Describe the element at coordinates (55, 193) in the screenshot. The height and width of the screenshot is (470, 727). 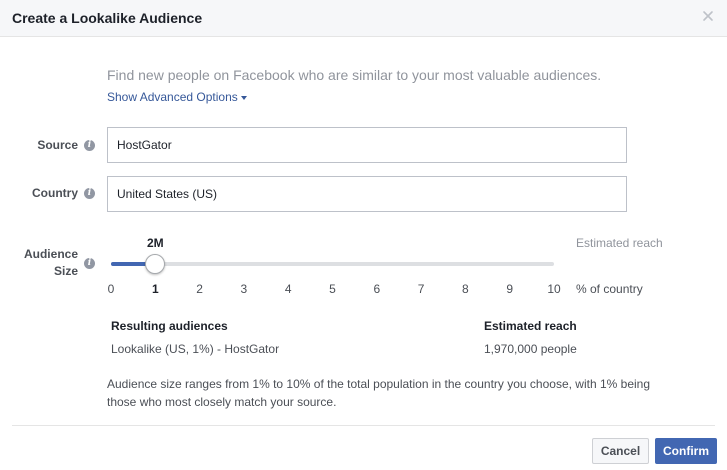
I see `country-label: Country` at that location.